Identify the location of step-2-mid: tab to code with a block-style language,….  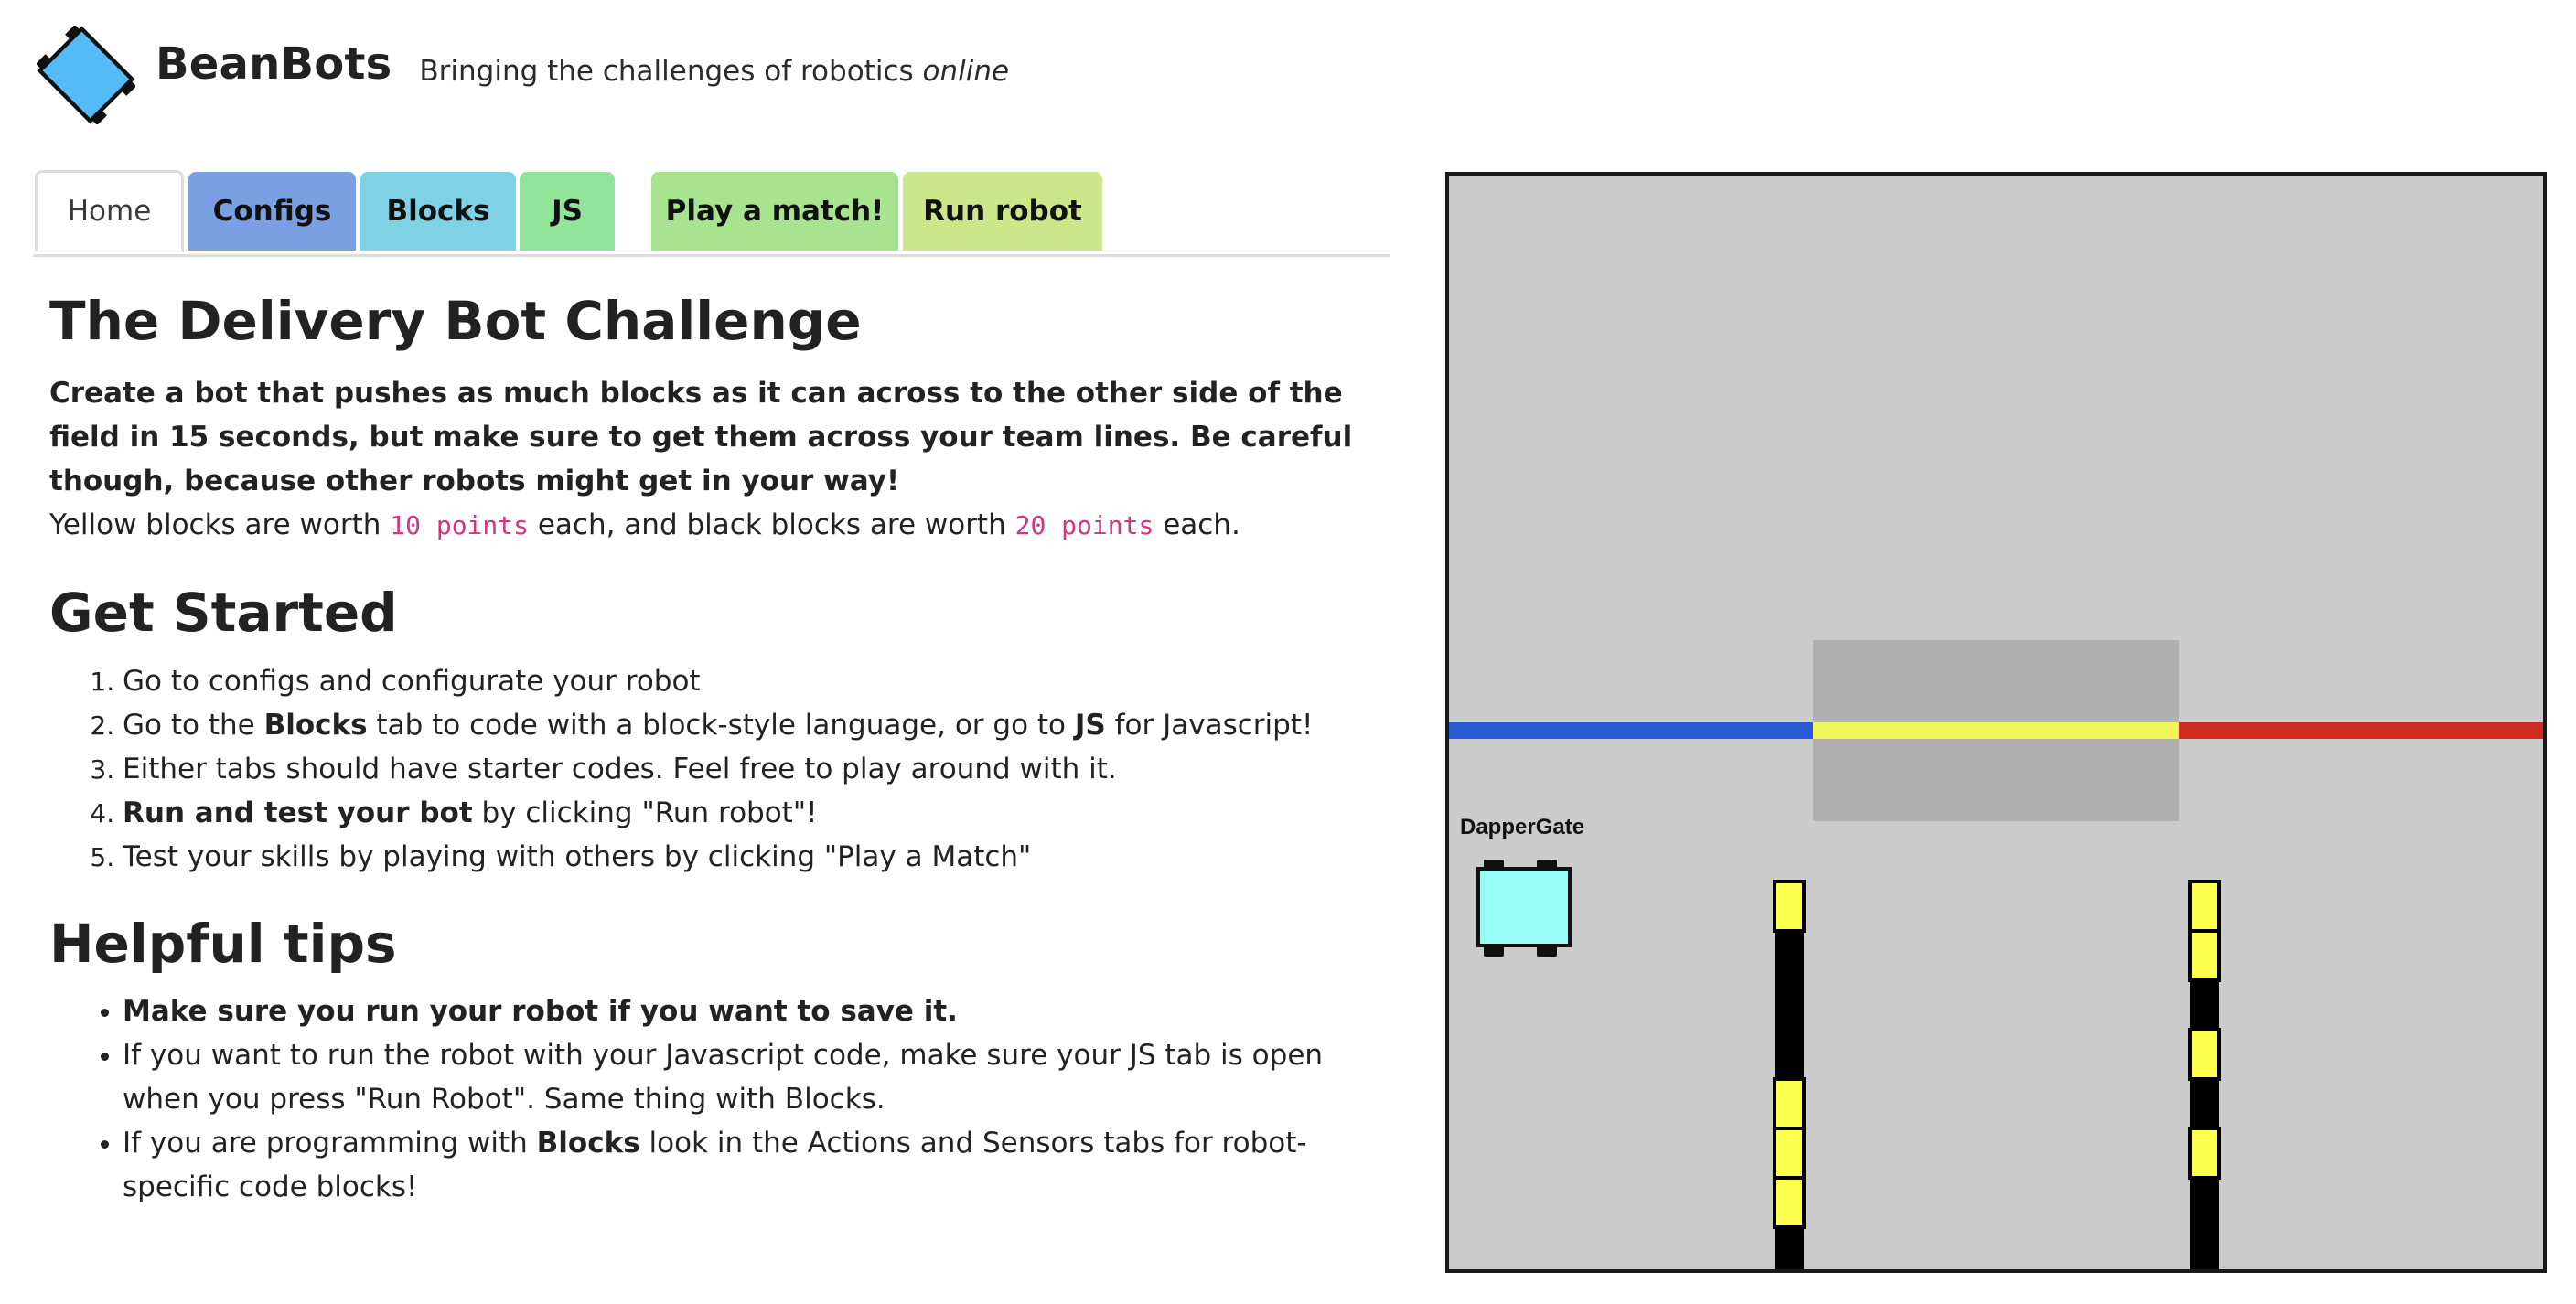
(721, 725).